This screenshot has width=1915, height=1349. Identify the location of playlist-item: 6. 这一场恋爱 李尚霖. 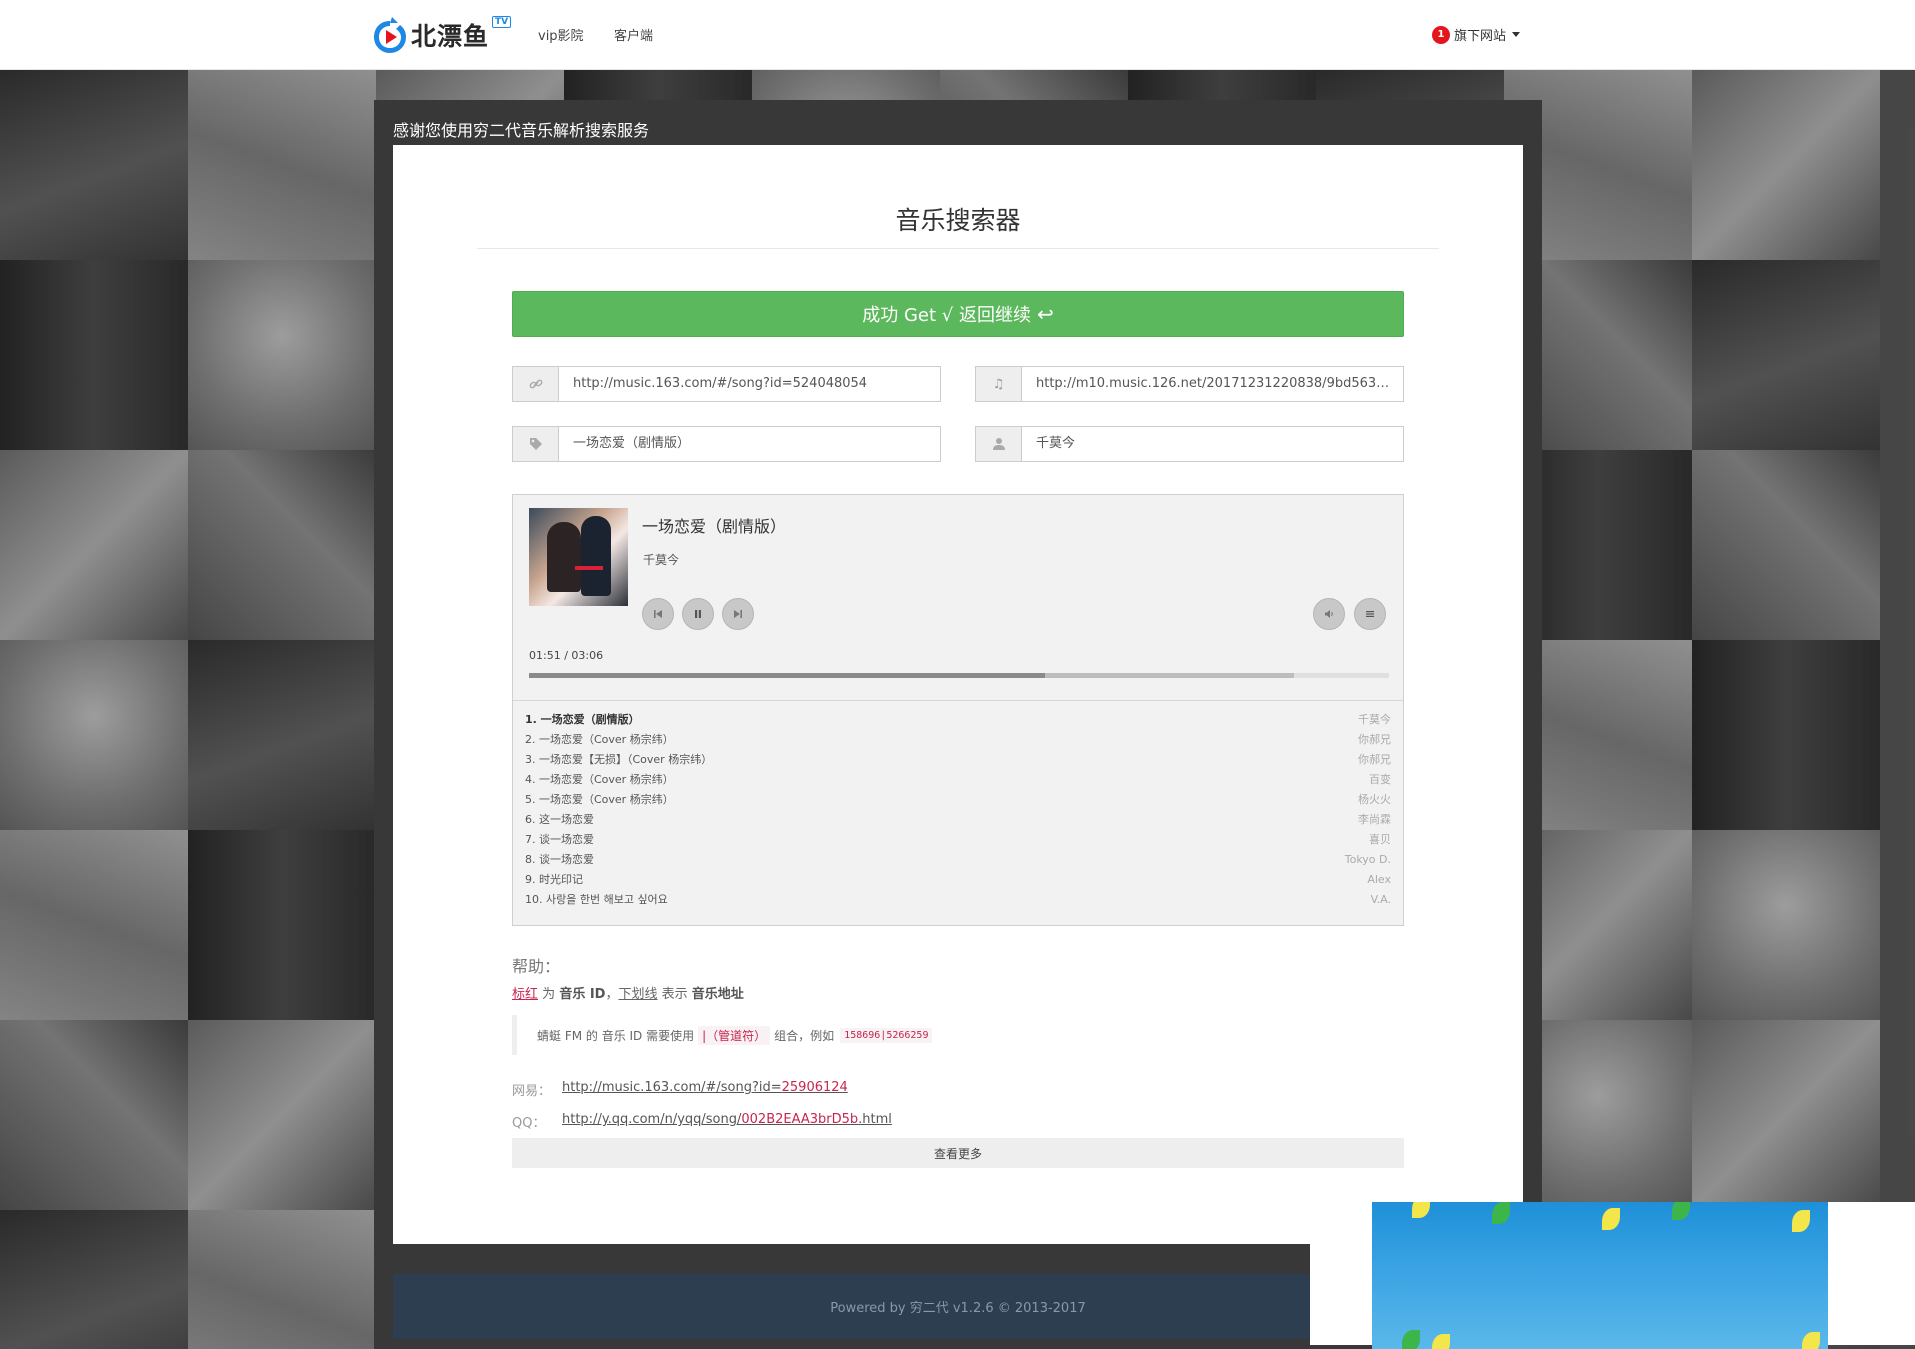
(958, 820).